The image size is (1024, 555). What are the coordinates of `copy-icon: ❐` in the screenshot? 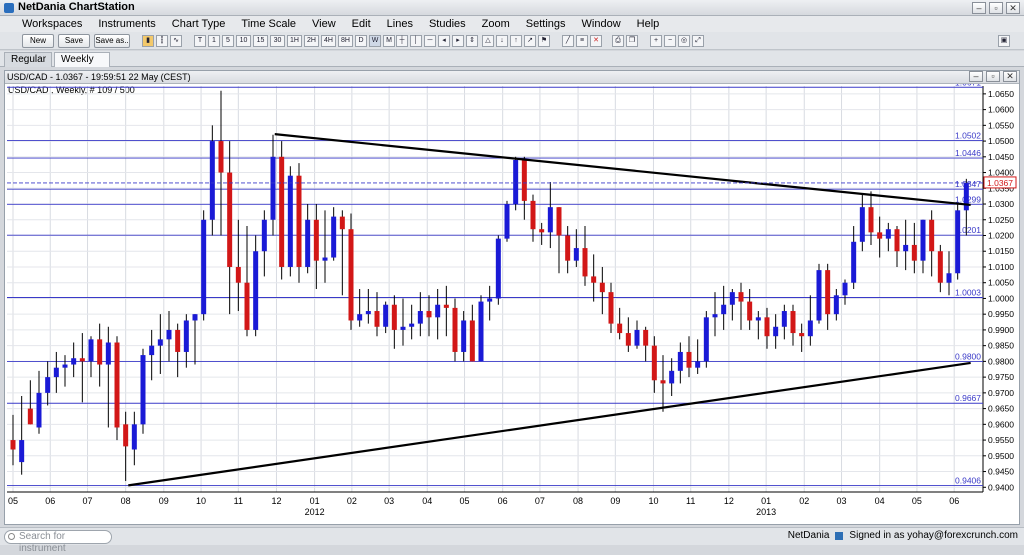 It's located at (632, 41).